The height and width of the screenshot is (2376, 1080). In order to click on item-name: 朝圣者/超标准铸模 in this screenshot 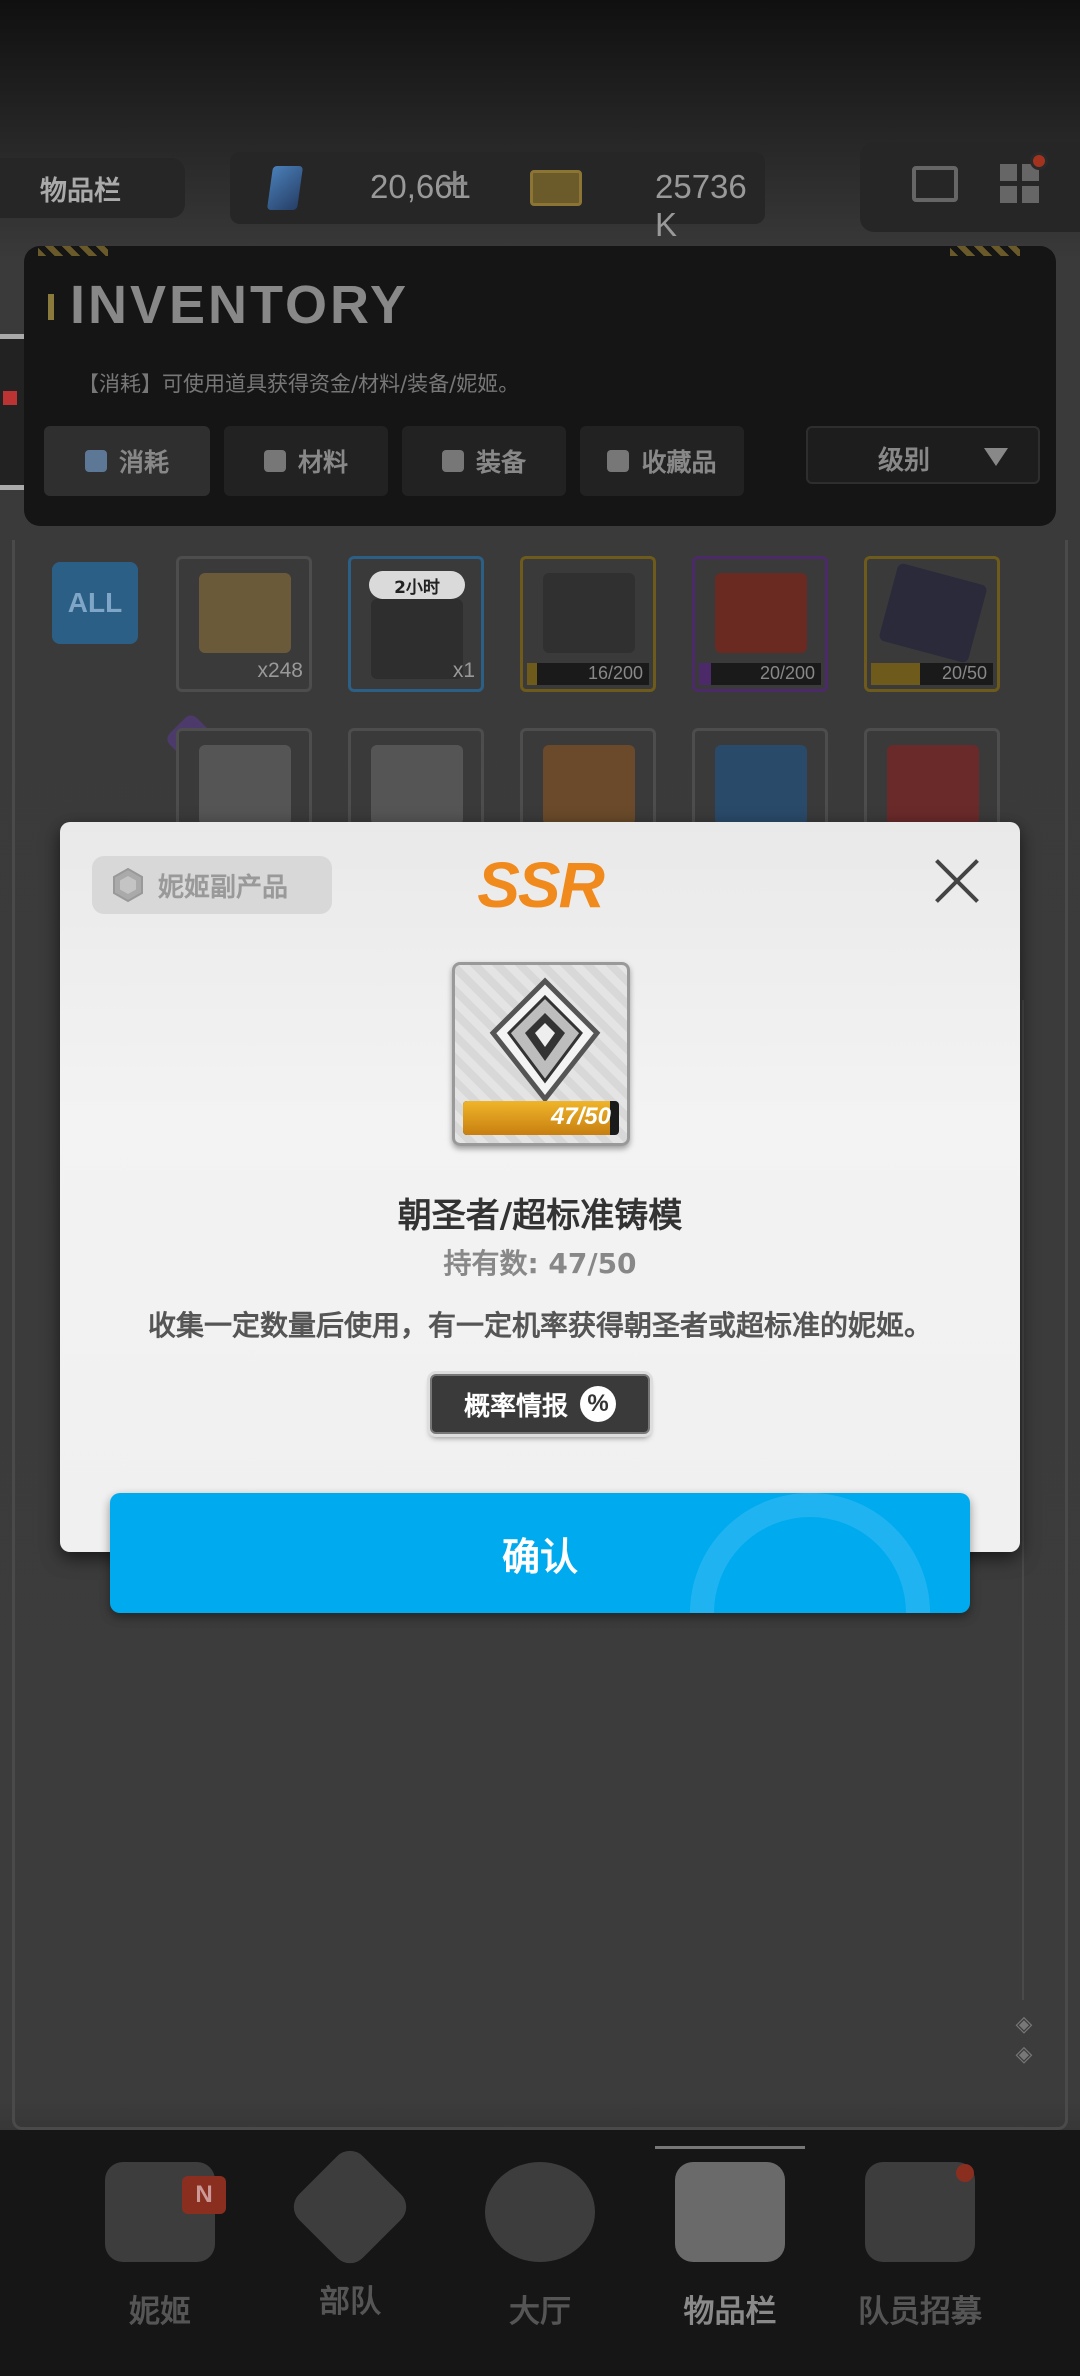, I will do `click(540, 1216)`.